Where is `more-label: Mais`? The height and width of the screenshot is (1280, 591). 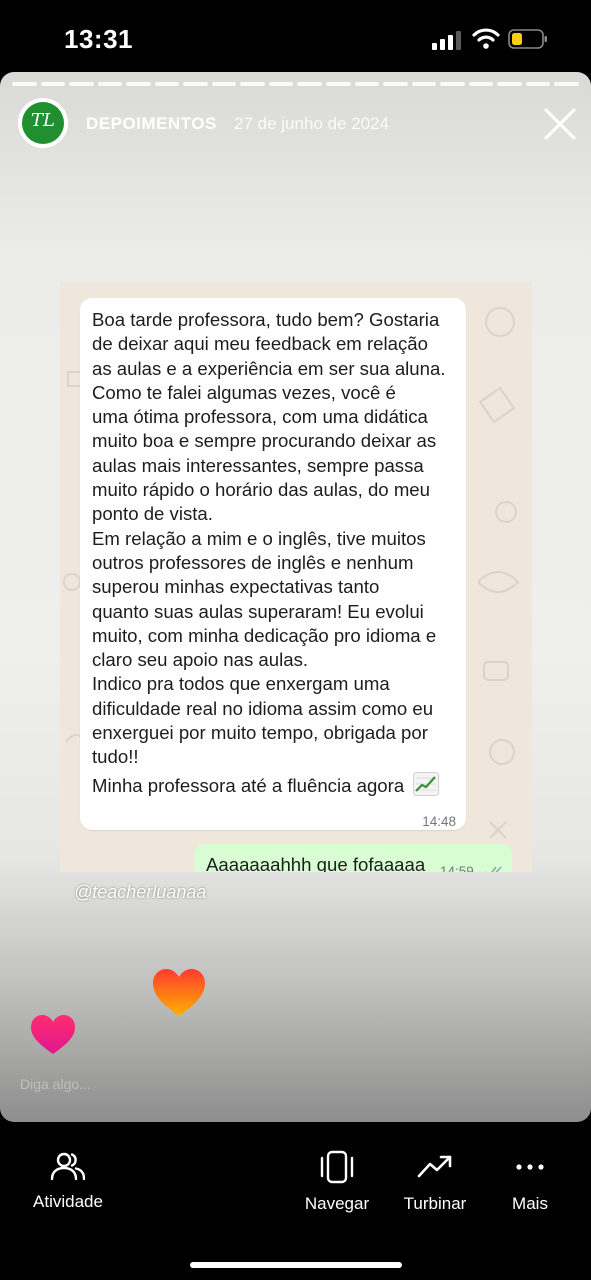
more-label: Mais is located at coordinates (530, 1203).